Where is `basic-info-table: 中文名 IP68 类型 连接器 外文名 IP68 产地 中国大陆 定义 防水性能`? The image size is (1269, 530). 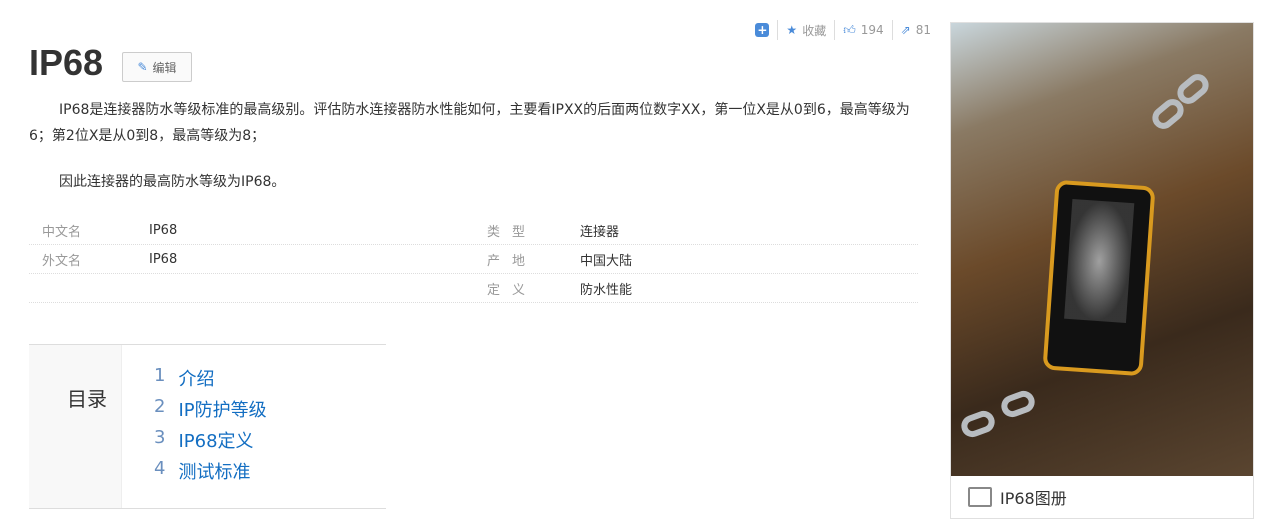 basic-info-table: 中文名 IP68 类型 连接器 外文名 IP68 产地 中国大陆 定义 防水性能 is located at coordinates (473, 259).